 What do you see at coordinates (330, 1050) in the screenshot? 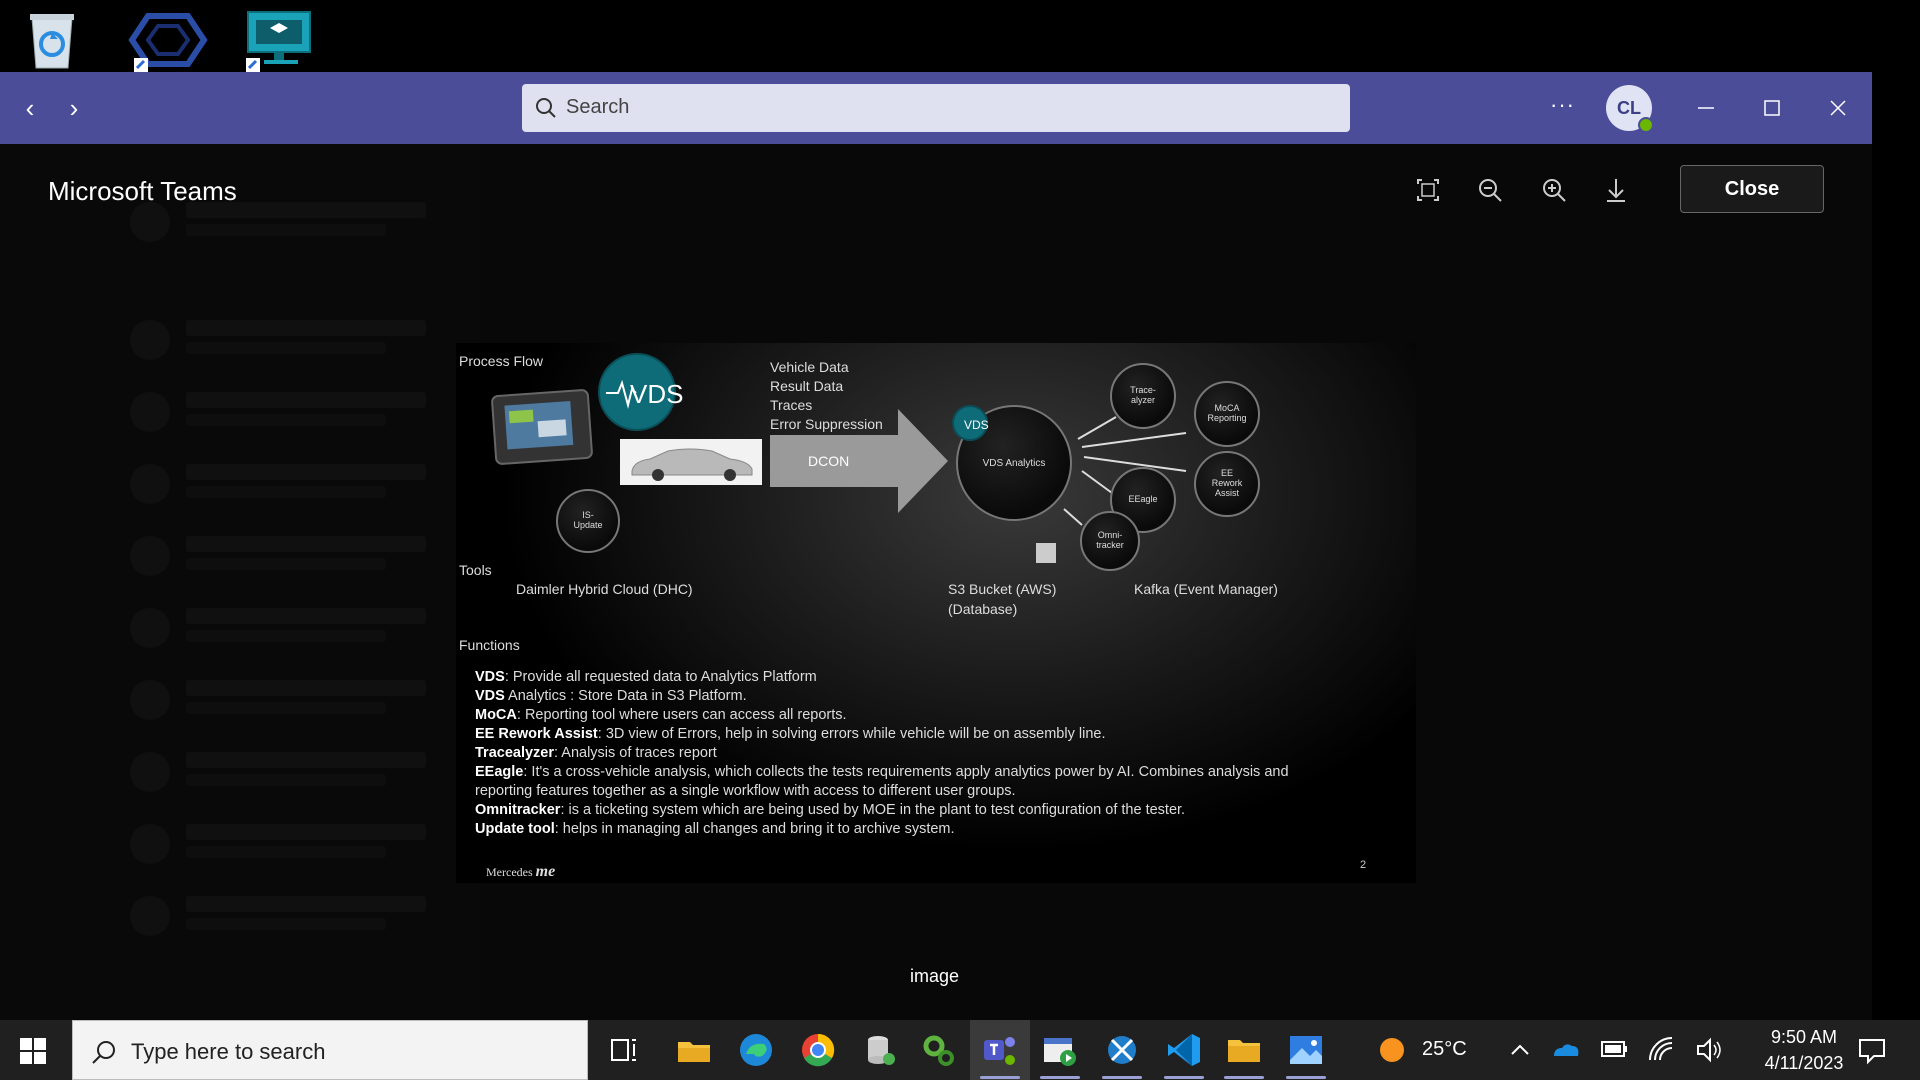
I see `taskbar-search-input: Type here to search` at bounding box center [330, 1050].